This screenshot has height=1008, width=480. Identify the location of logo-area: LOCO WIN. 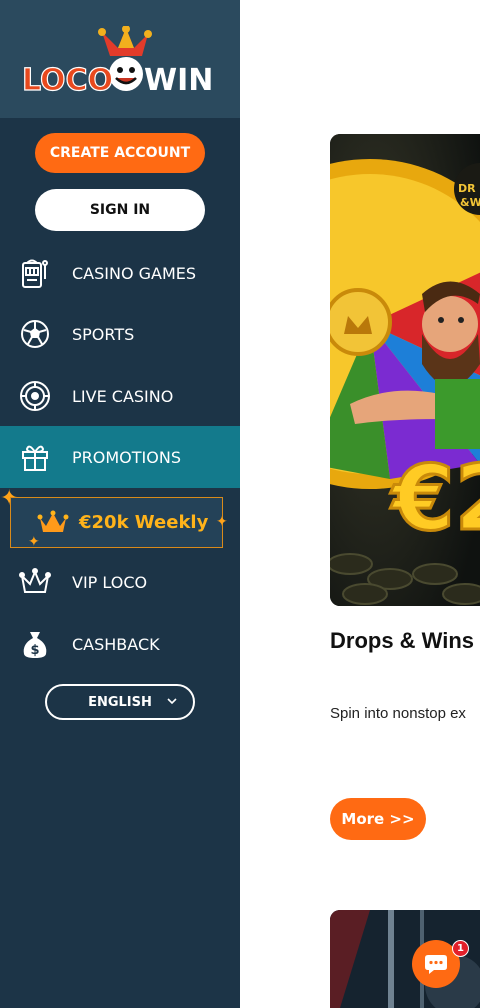
(120, 59).